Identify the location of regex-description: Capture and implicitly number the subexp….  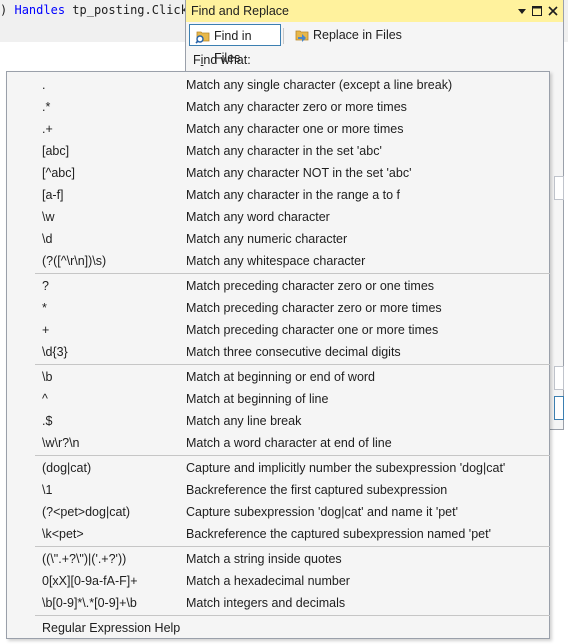
(346, 468).